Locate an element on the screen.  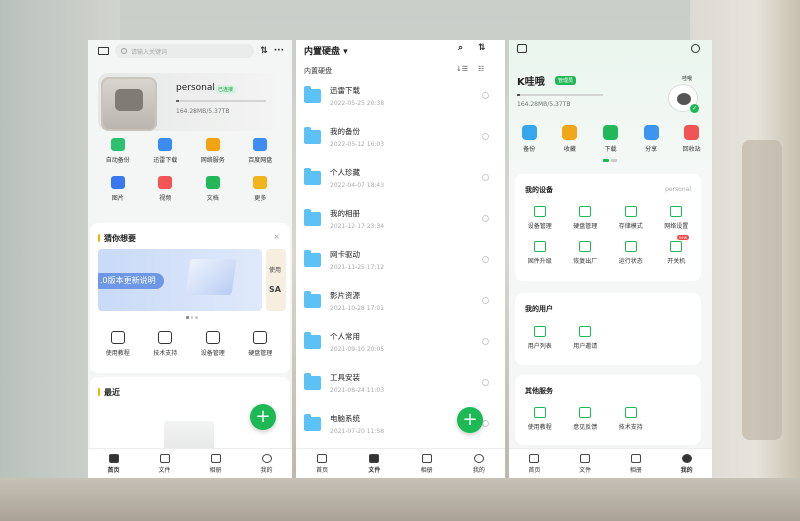
grid-item-5: 图片 is located at coordinates (118, 189).